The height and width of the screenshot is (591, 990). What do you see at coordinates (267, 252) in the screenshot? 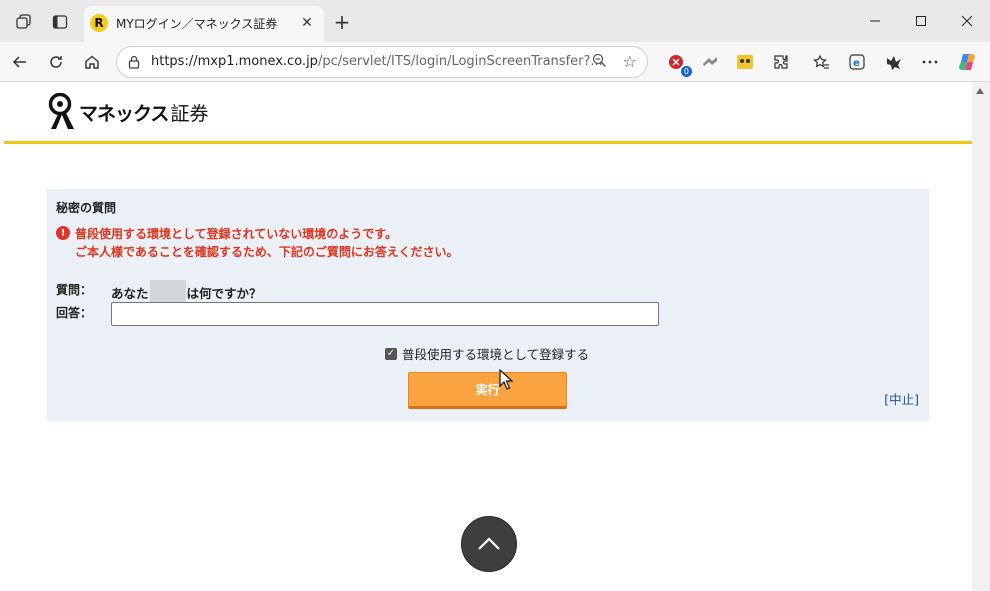
I see `warning-message-line2: ご本人様であることを確認するため、下記のご質問にお答えください。` at bounding box center [267, 252].